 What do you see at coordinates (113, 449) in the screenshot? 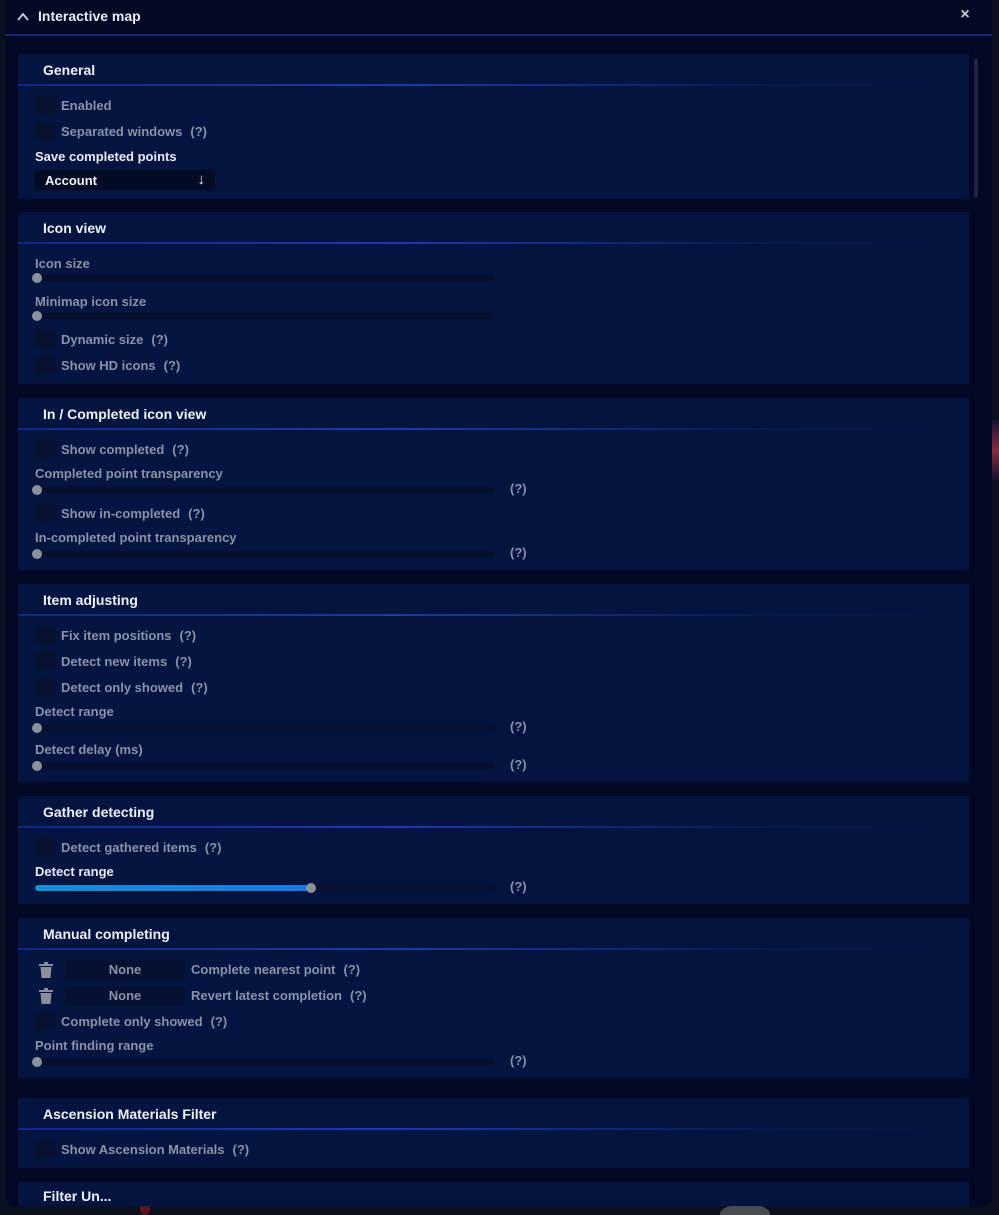
I see `checkbox-label: Show completed` at bounding box center [113, 449].